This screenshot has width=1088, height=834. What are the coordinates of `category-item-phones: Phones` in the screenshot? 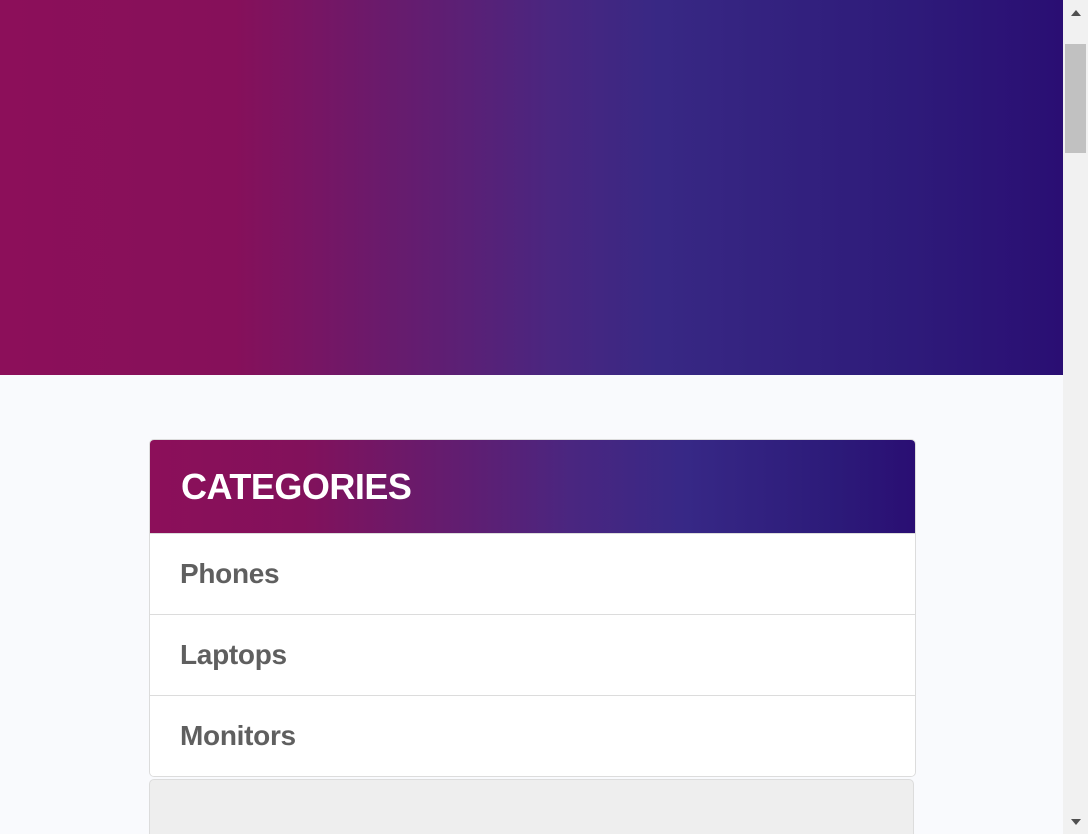 It's located at (532, 573).